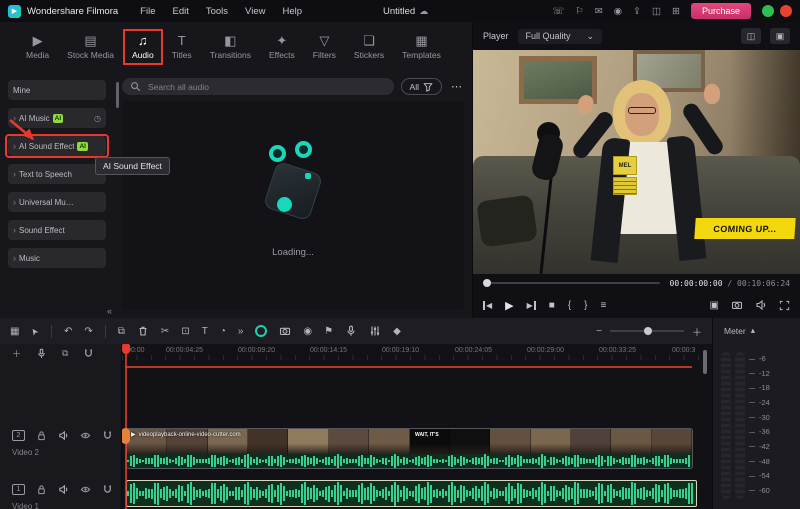 The width and height of the screenshot is (800, 509). I want to click on playhead-marker, so click(126, 349).